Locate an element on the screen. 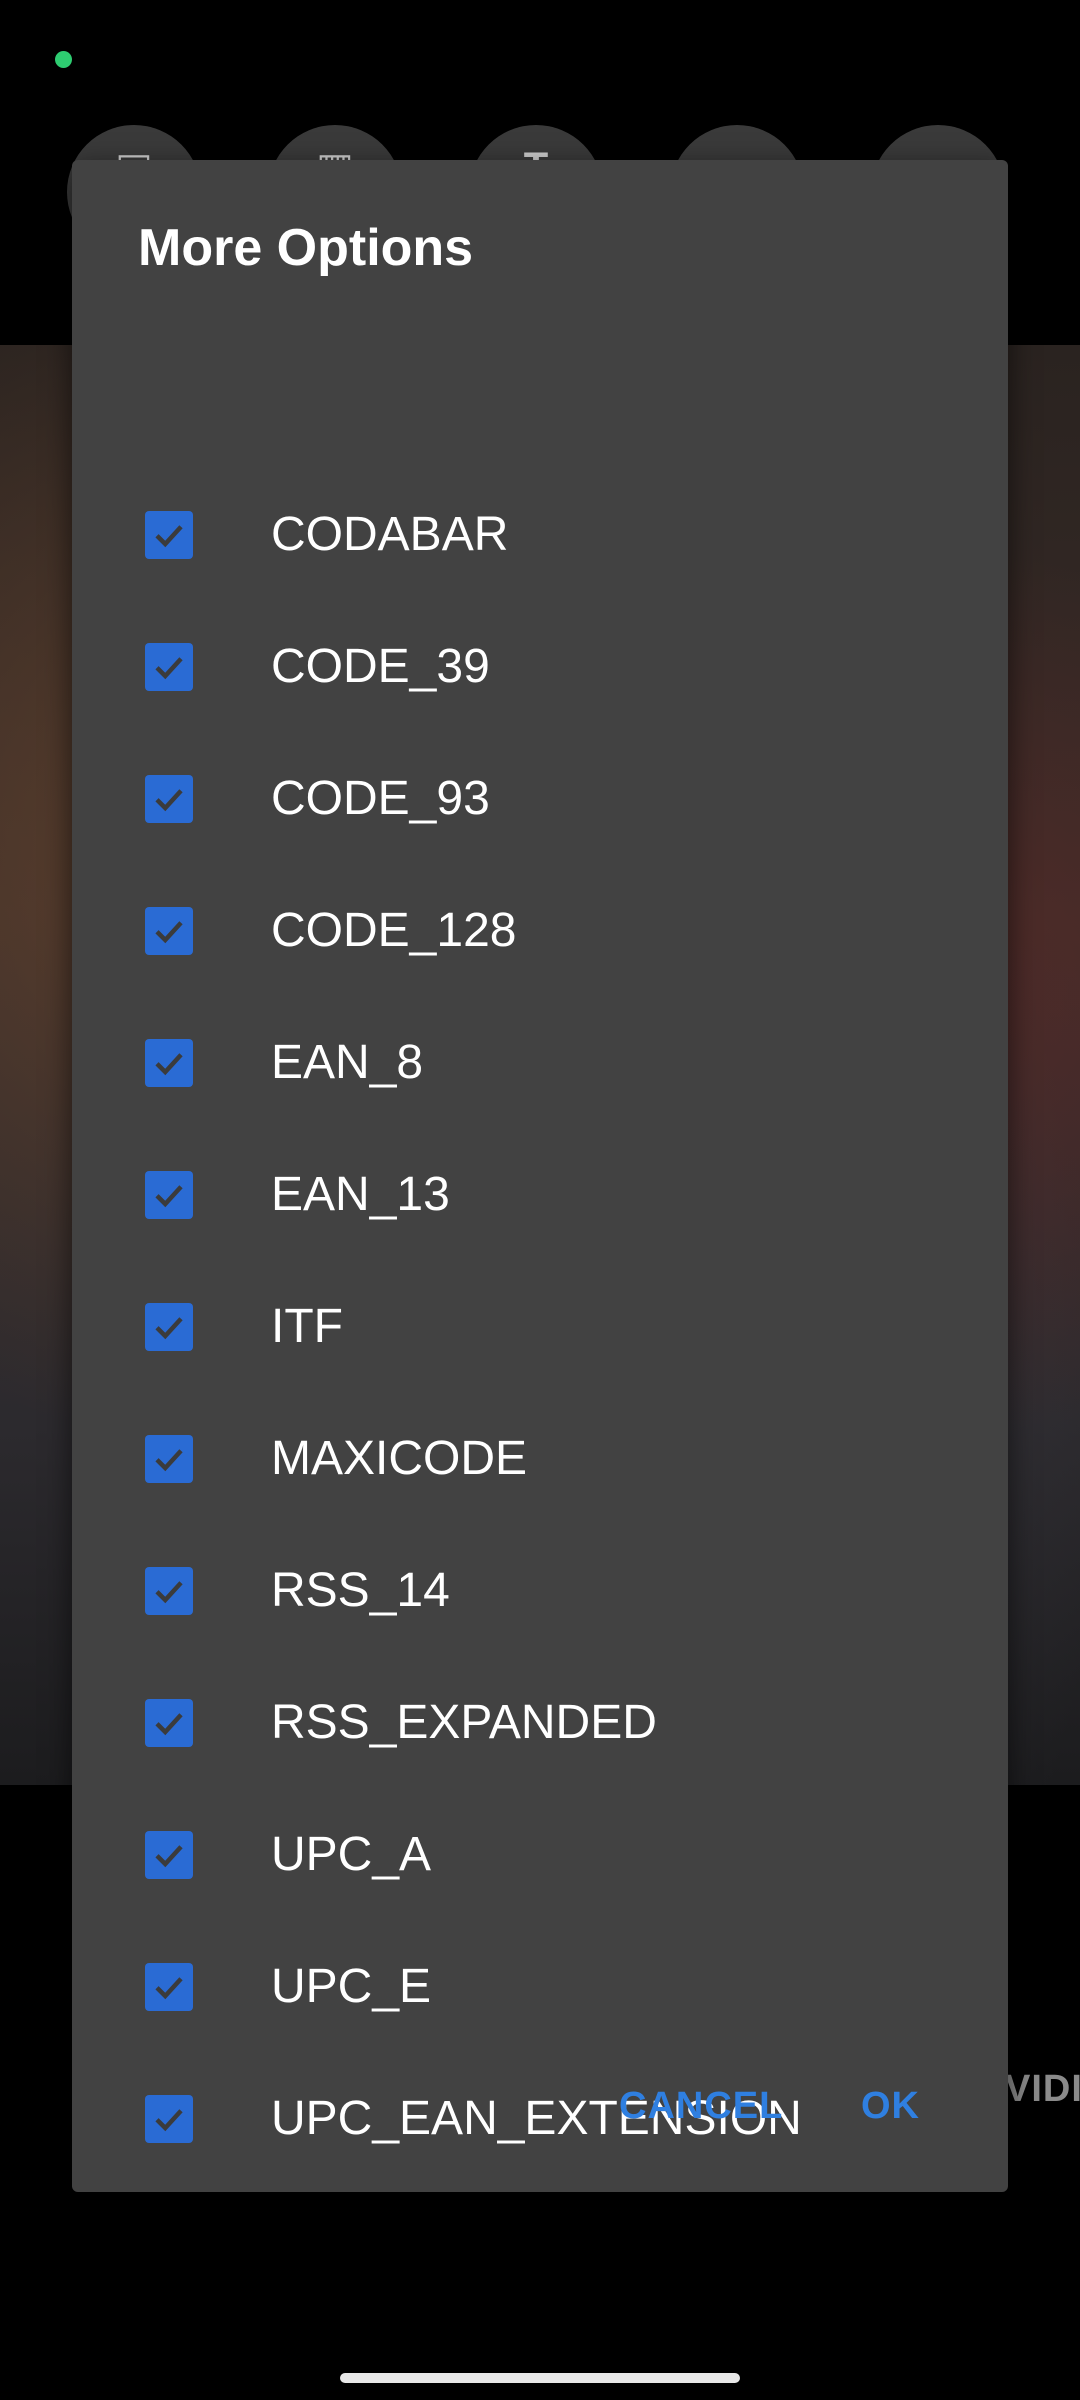 Image resolution: width=1080 pixels, height=2400 pixels. option-label: CODE_93 is located at coordinates (380, 798).